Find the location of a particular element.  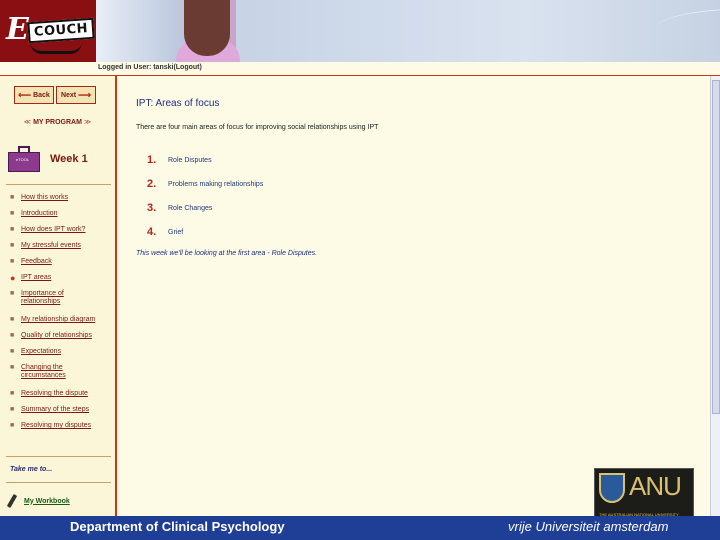

menu-link: IPT areas is located at coordinates (36, 278).